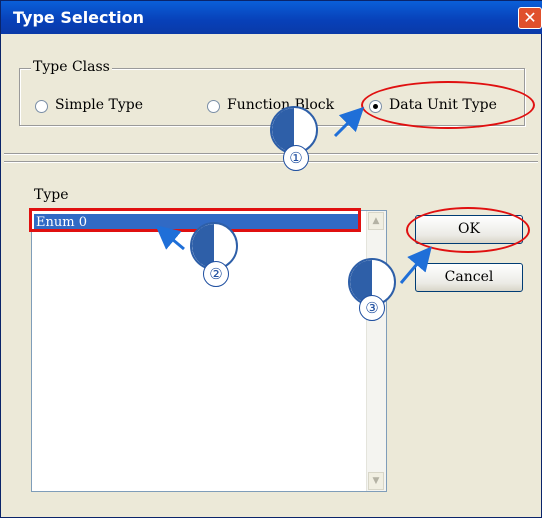 The width and height of the screenshot is (542, 518). What do you see at coordinates (216, 274) in the screenshot?
I see `callout-2: ②` at bounding box center [216, 274].